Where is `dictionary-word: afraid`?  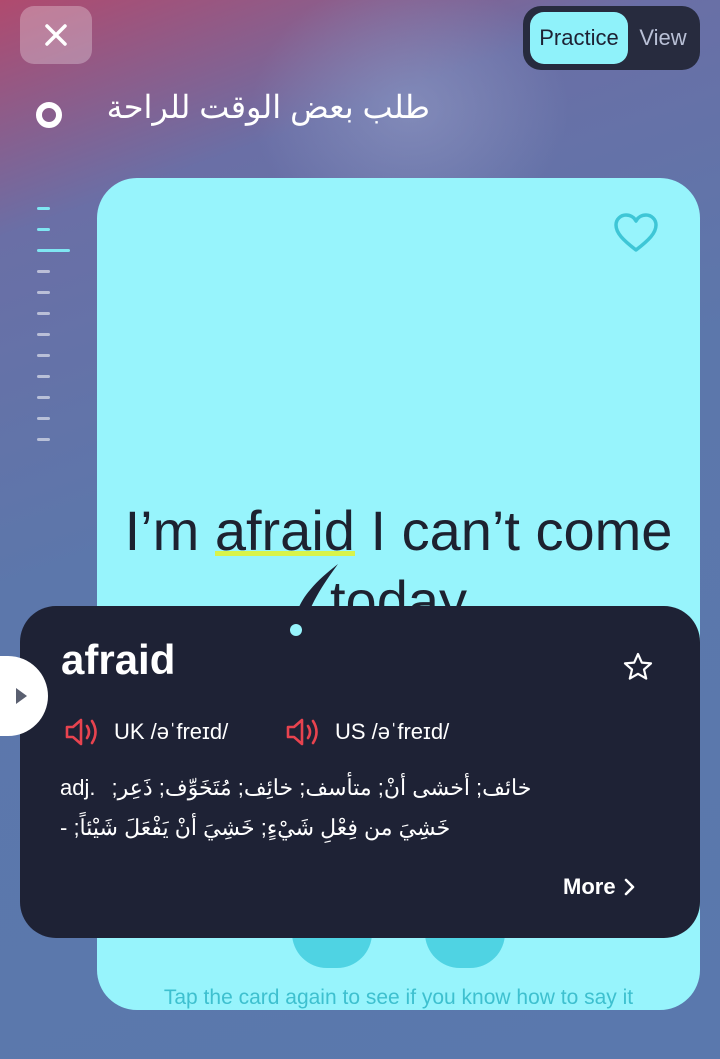 dictionary-word: afraid is located at coordinates (118, 659).